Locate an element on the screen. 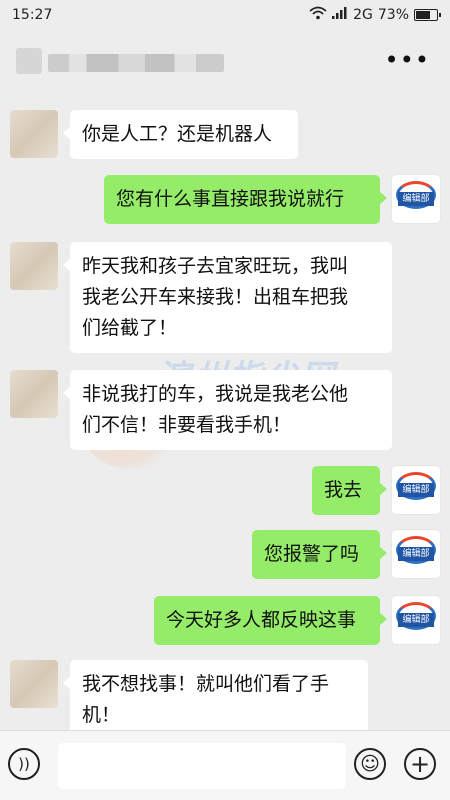 This screenshot has width=450, height=800. message-incoming: 非说我打的车，我说是我老公他 们不信！非要看我手机！ is located at coordinates (201, 410).